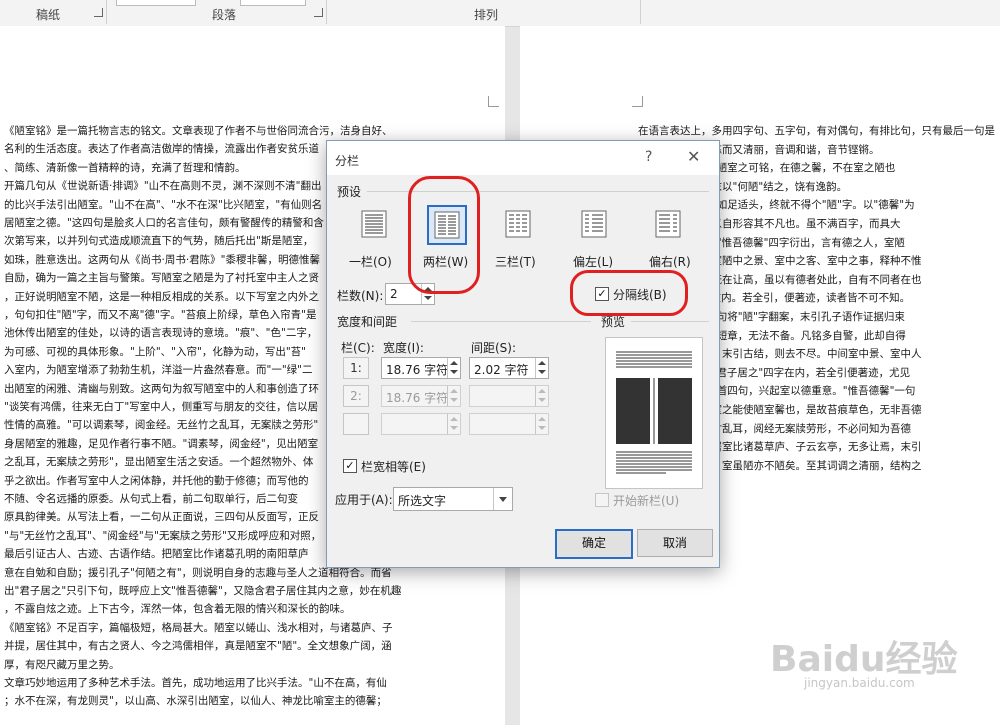 Image resolution: width=1000 pixels, height=725 pixels. Describe the element at coordinates (195, 683) in the screenshot. I see `document-text-line: 文章巧妙地运用了多种艺术手法。首先，成功地运用了比兴手法。"山不在高，有仙` at that location.